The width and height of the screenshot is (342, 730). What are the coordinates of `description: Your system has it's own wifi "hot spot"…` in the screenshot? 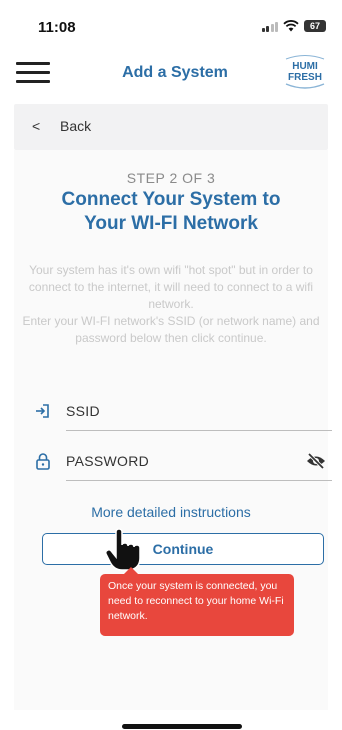 It's located at (171, 304).